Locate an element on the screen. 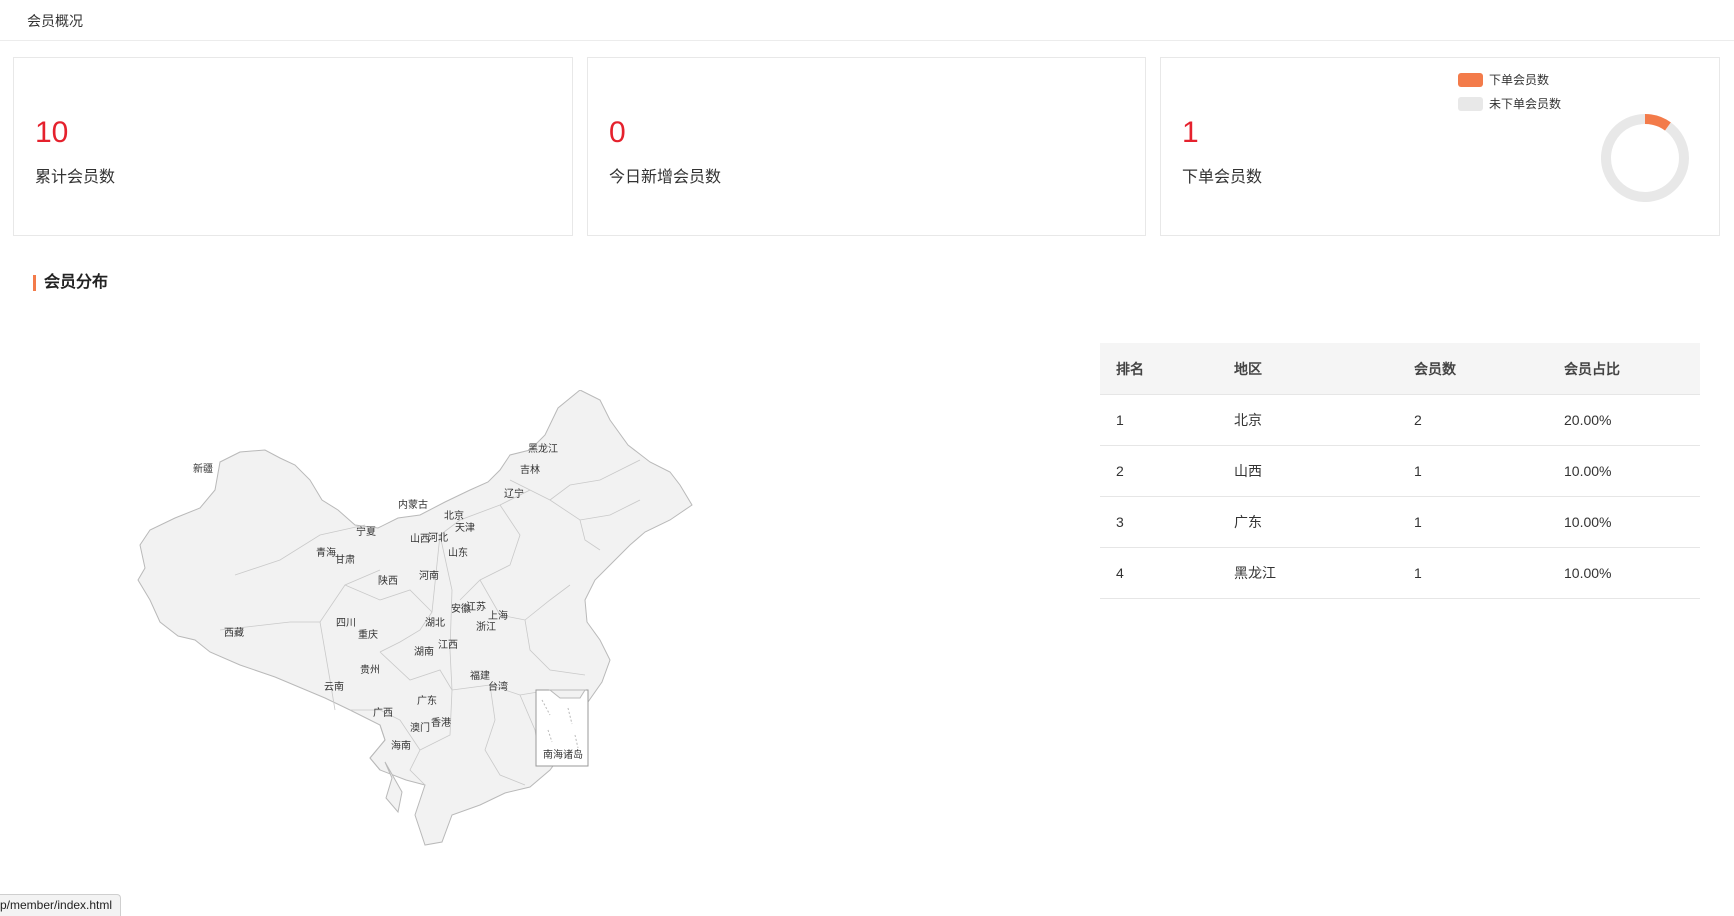 Image resolution: width=1734 pixels, height=916 pixels. page-title: 会员概况 is located at coordinates (55, 21).